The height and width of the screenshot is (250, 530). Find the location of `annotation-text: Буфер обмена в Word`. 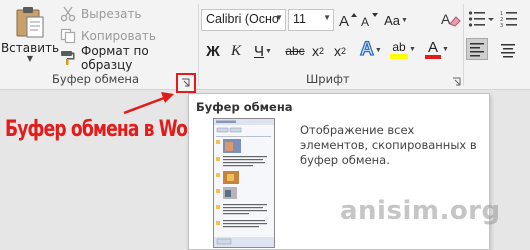

annotation-text: Буфер обмена в Word is located at coordinates (106, 129).